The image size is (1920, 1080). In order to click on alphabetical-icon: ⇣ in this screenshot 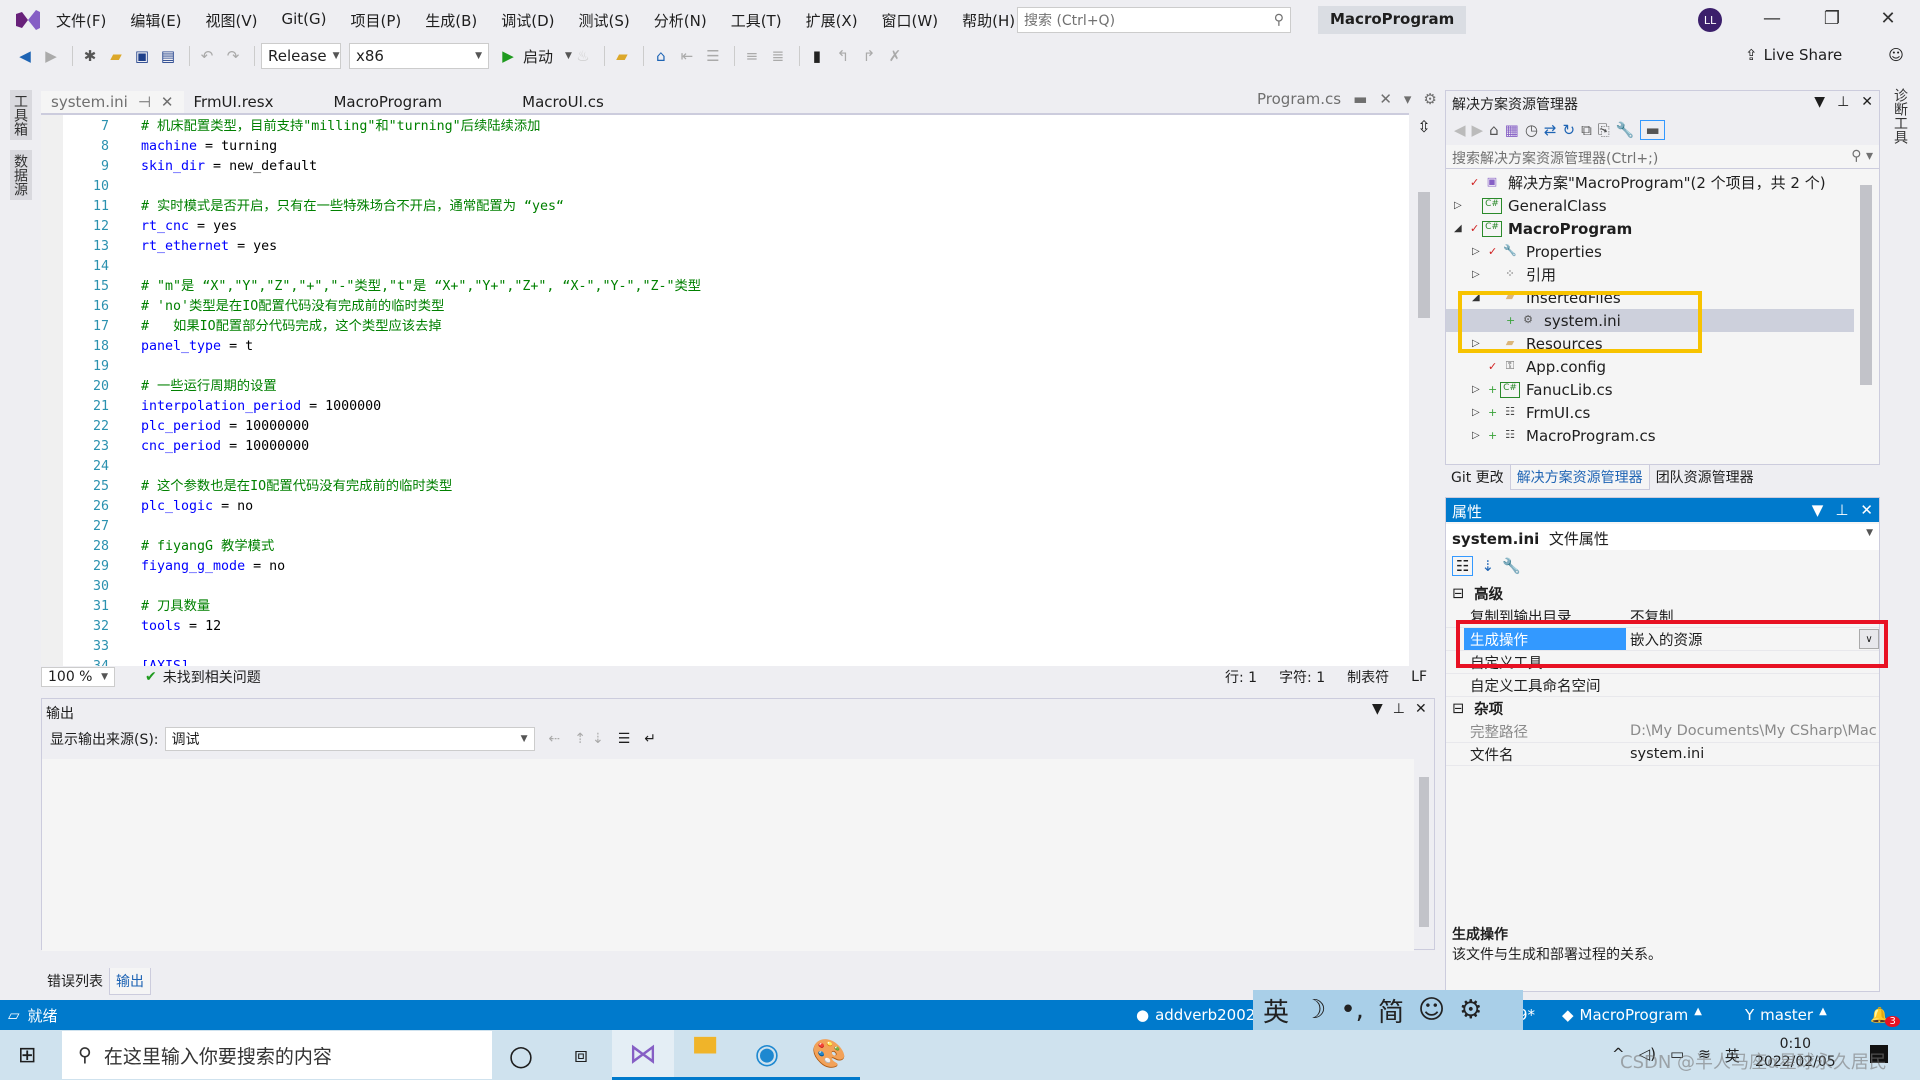, I will do `click(1487, 566)`.